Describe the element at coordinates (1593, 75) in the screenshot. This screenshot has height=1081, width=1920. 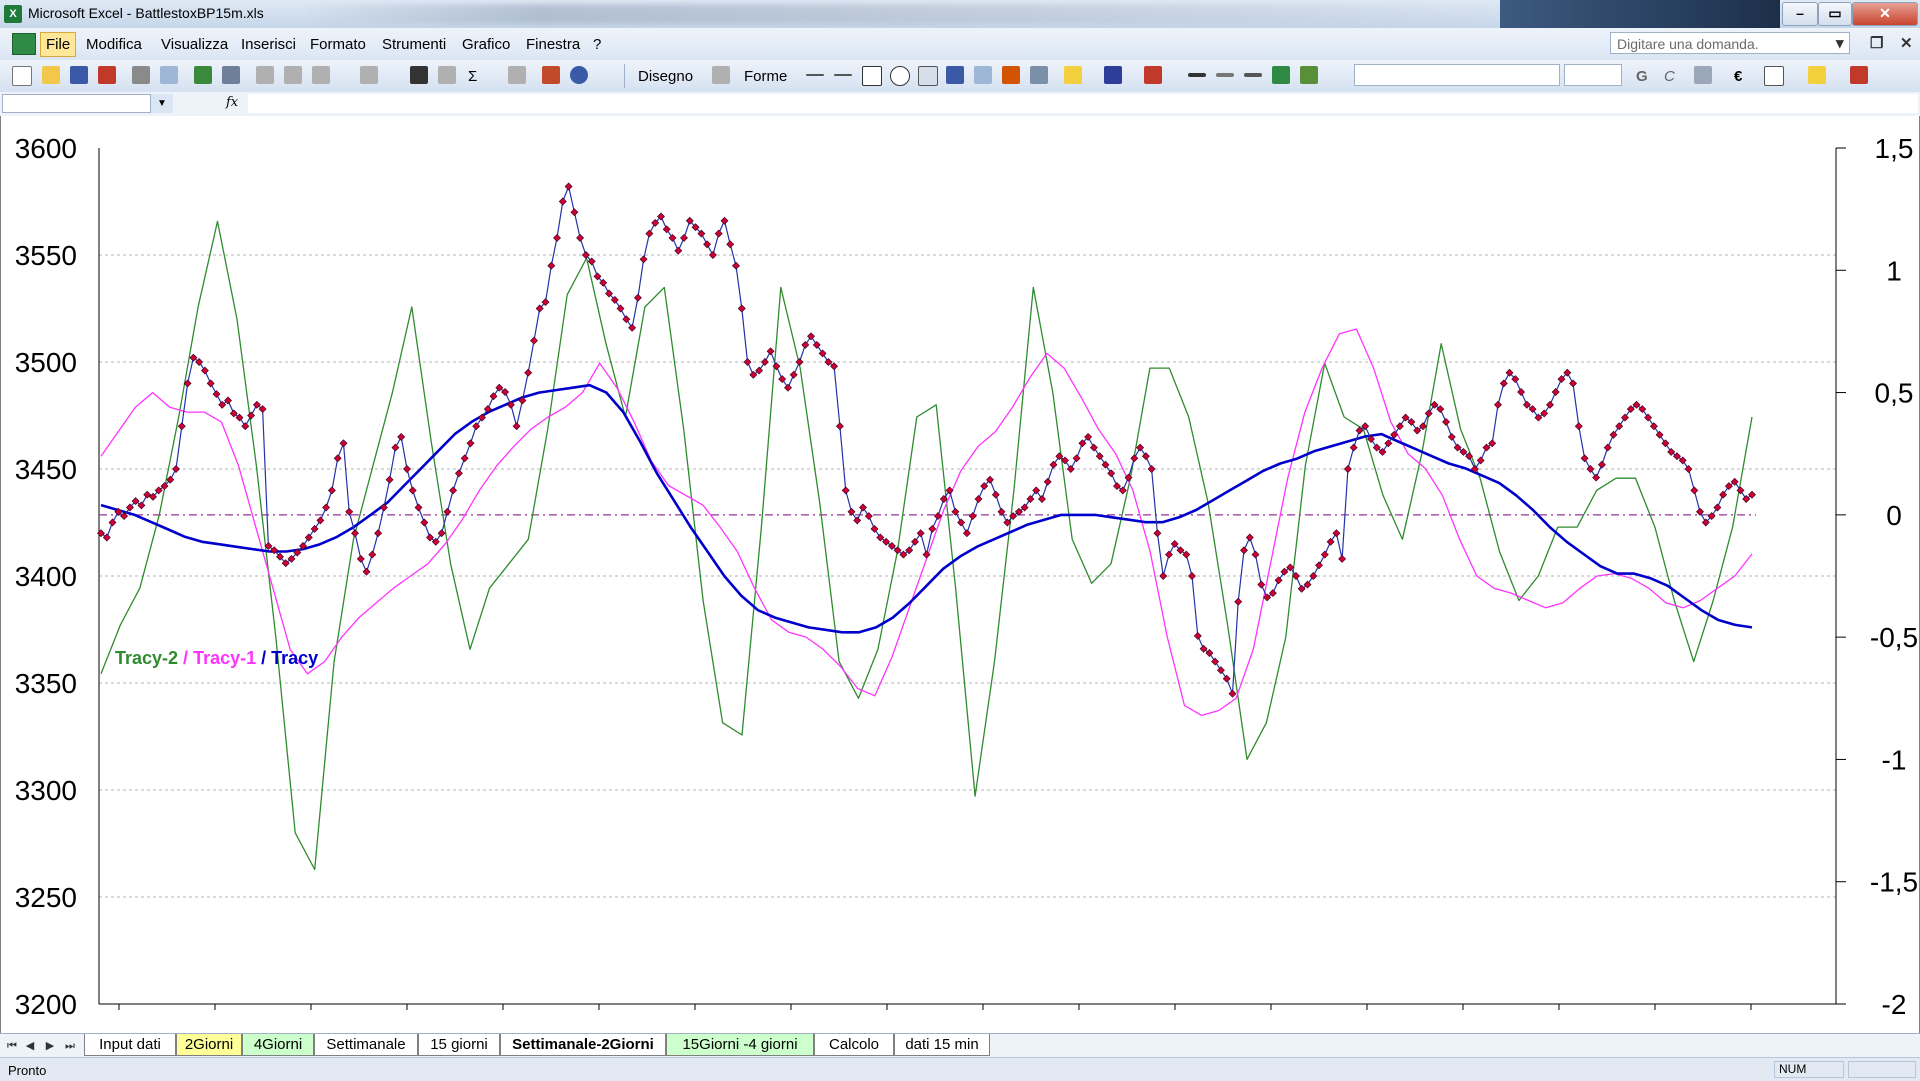
I see `font-size-select` at that location.